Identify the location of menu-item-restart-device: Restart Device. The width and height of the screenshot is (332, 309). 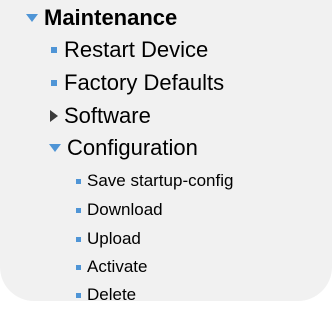
(129, 50).